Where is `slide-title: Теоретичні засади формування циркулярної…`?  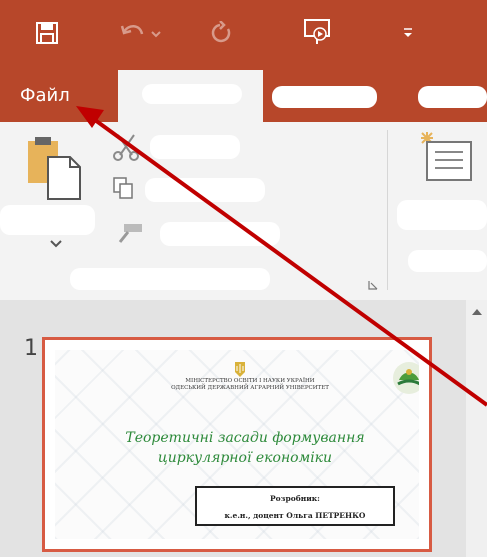 slide-title: Теоретичні засади формування циркулярної… is located at coordinates (245, 448).